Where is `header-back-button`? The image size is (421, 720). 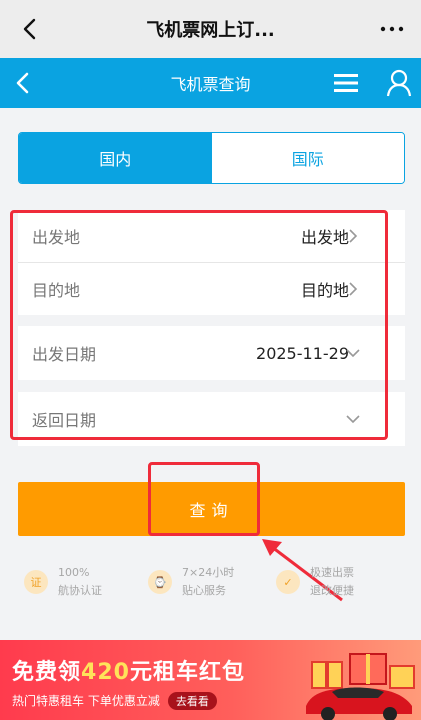 header-back-button is located at coordinates (22, 83).